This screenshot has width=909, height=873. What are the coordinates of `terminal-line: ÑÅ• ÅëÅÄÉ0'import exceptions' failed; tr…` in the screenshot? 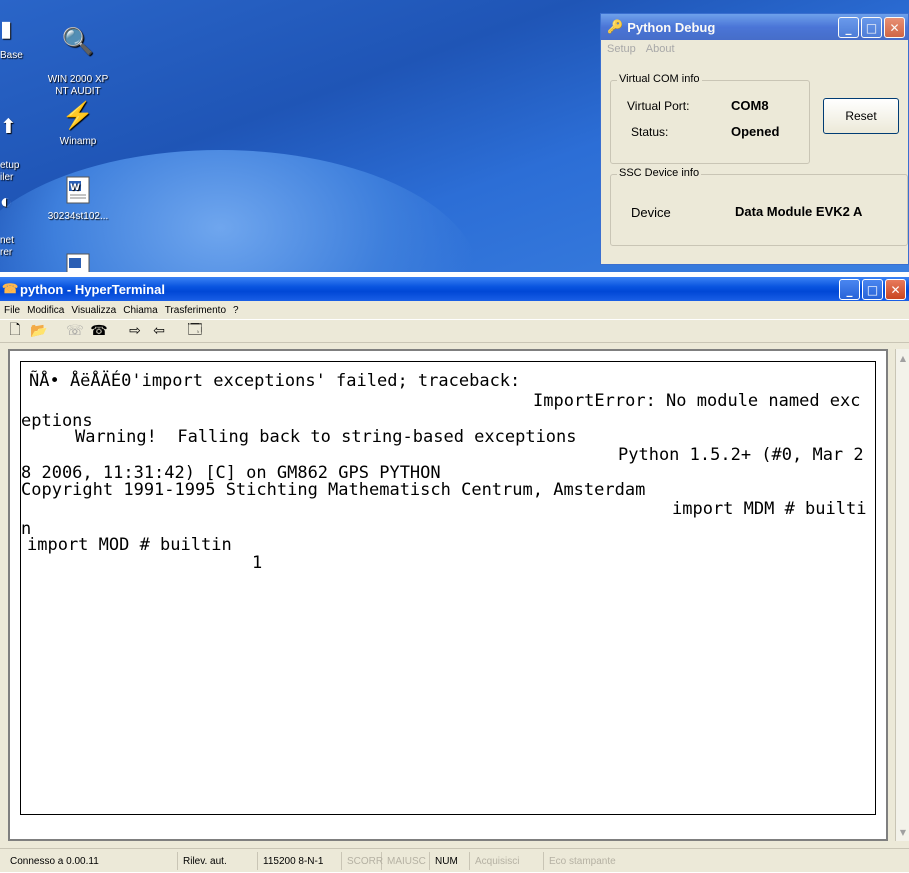 It's located at (275, 381).